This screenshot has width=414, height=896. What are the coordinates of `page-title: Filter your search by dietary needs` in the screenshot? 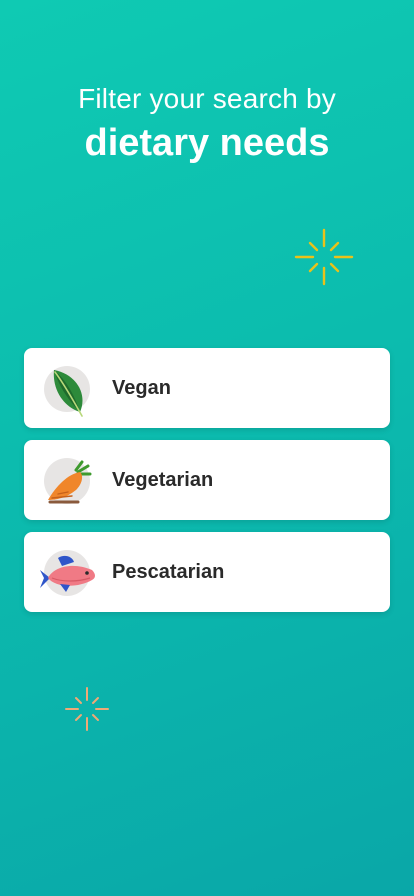 It's located at (207, 124).